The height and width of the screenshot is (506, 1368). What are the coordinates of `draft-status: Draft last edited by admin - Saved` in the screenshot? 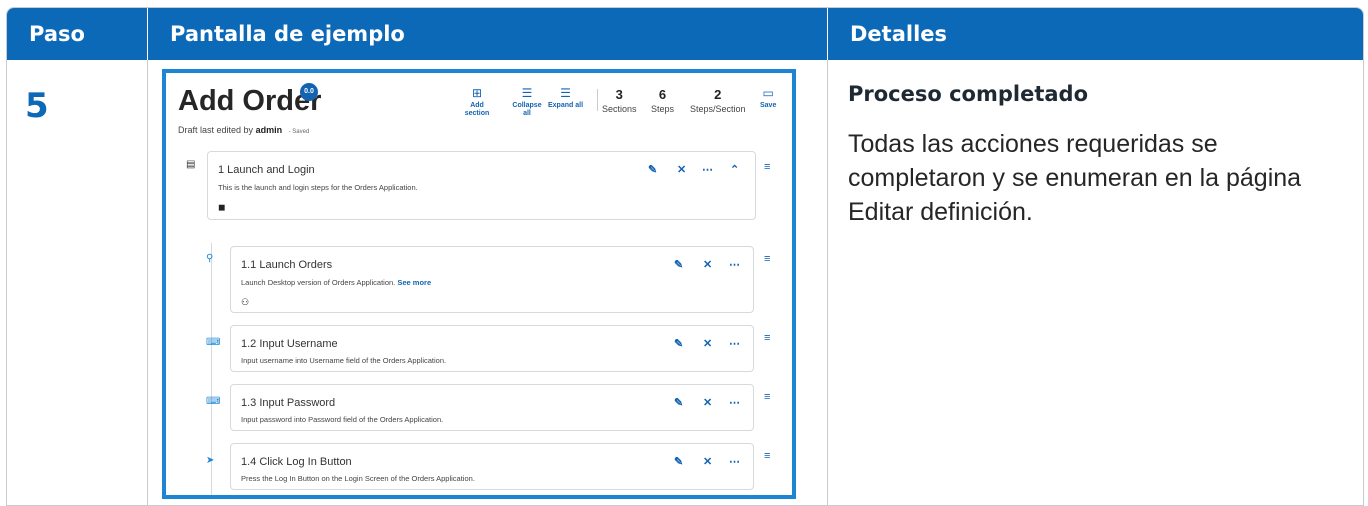 It's located at (243, 130).